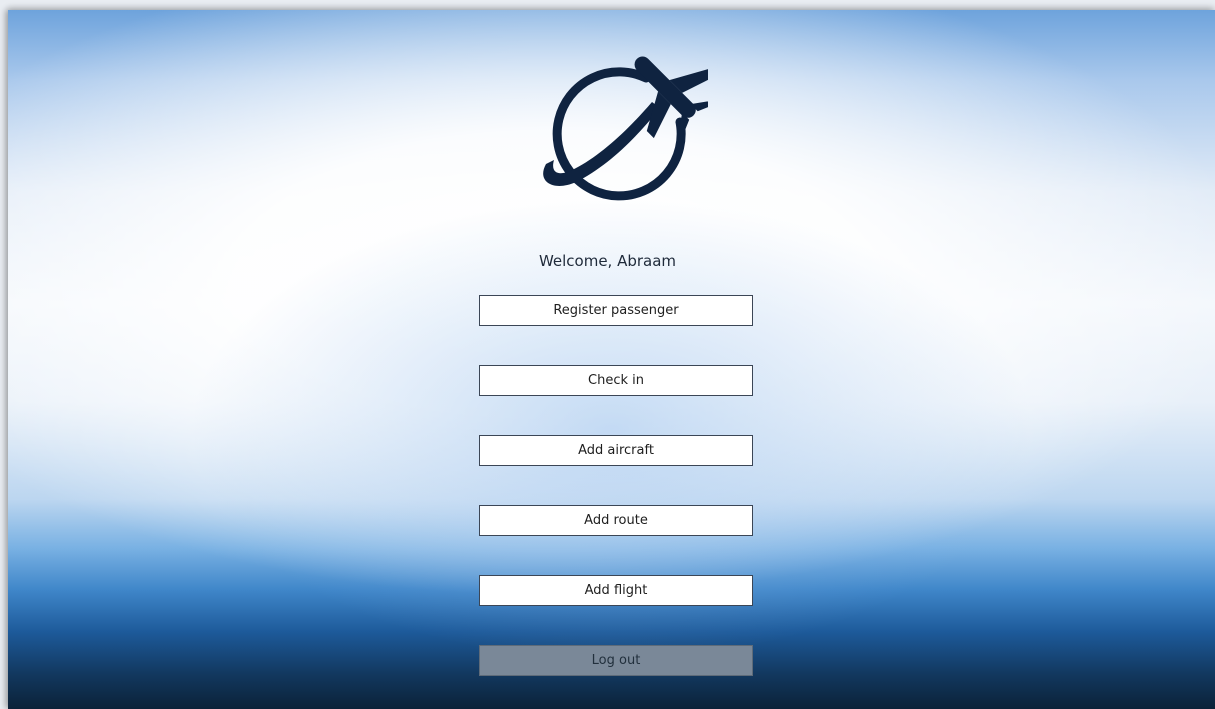 The image size is (1215, 709). Describe the element at coordinates (616, 310) in the screenshot. I see `register-passenger-button: Register passenger` at that location.